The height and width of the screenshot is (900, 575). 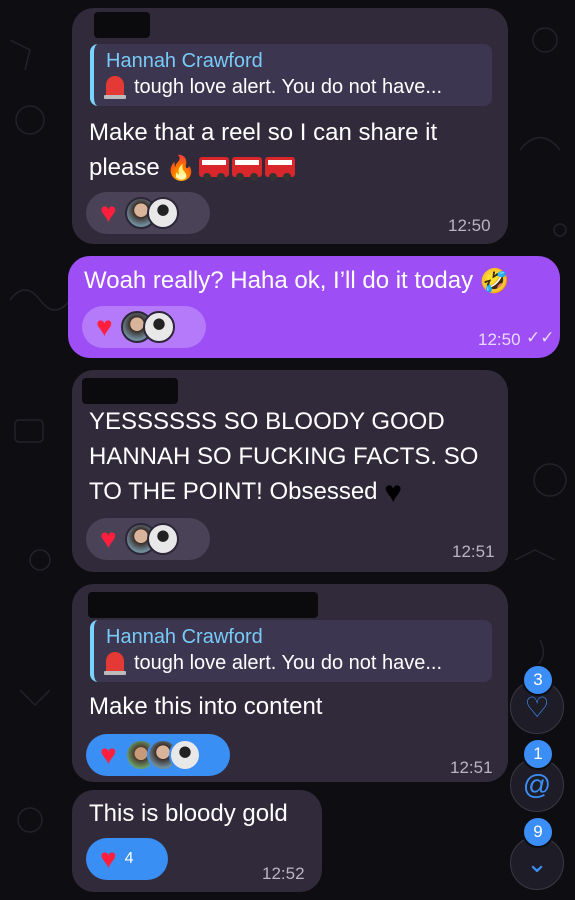 What do you see at coordinates (297, 281) in the screenshot?
I see `message-text: Woah really? Haha ok, I’ll do it today 🤣` at bounding box center [297, 281].